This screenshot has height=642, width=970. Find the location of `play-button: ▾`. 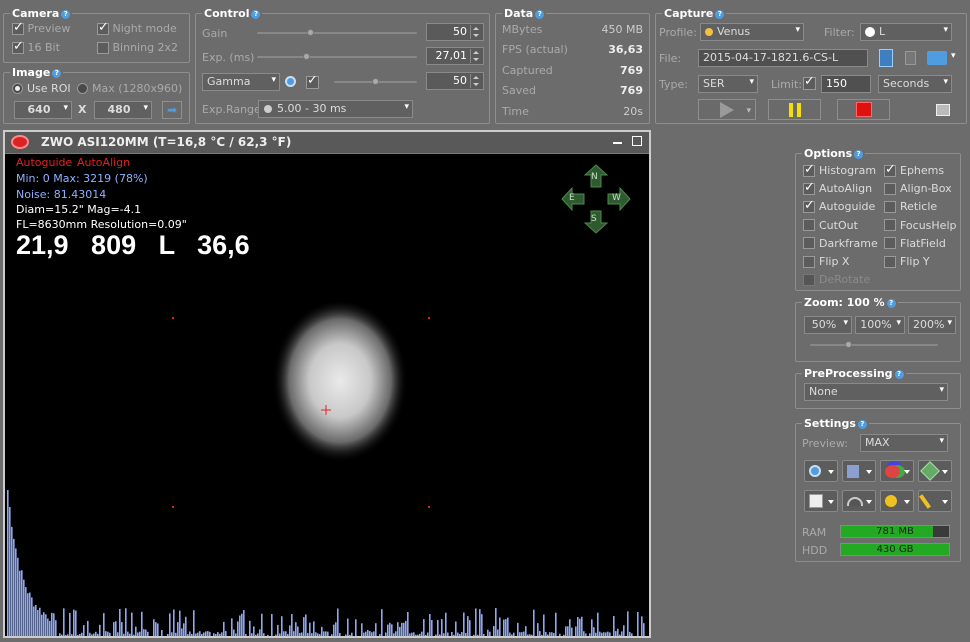

play-button: ▾ is located at coordinates (727, 109).